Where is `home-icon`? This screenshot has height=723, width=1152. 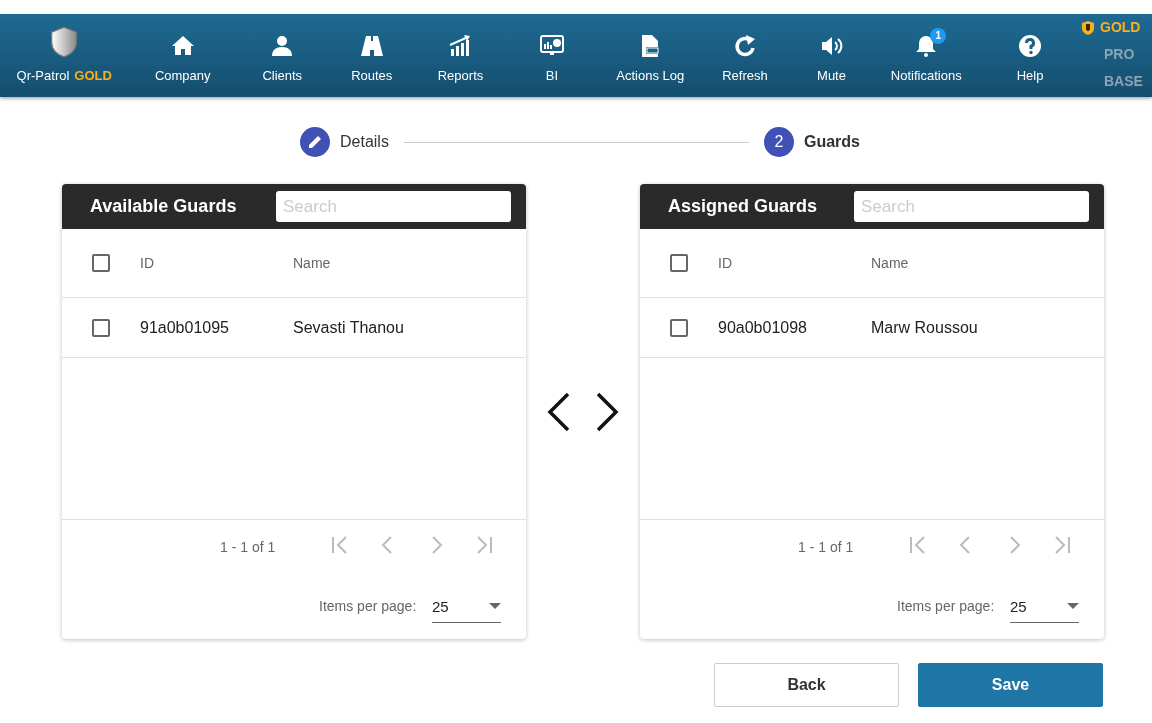 home-icon is located at coordinates (182, 45).